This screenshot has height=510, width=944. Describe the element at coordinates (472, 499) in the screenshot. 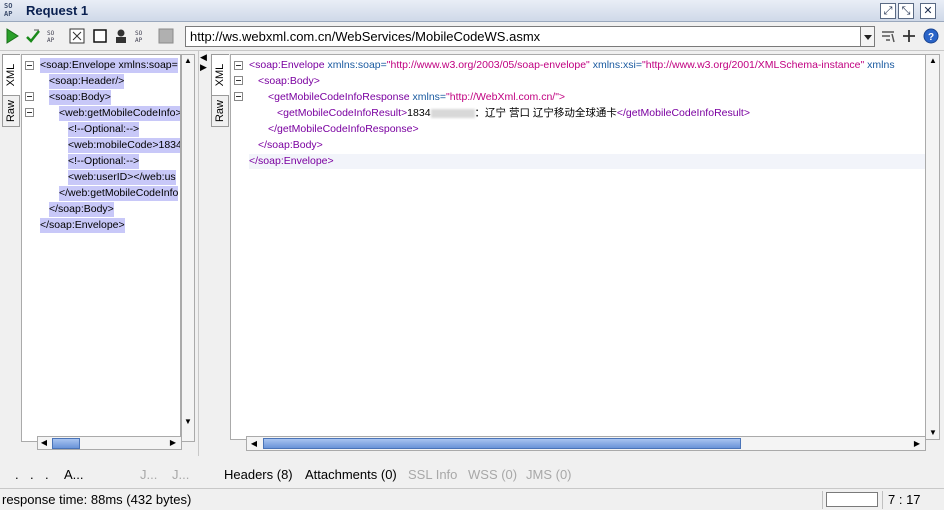

I see `status-bar: response time: 88ms (432 bytes) 7 : 17` at that location.